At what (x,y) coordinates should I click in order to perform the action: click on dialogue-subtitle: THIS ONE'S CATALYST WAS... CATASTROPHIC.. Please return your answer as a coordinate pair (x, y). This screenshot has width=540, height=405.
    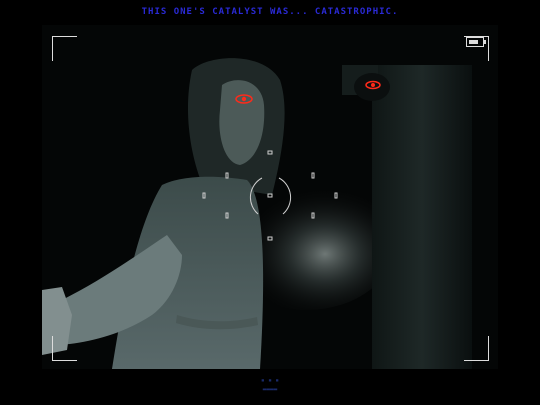
    Looking at the image, I should click on (270, 12).